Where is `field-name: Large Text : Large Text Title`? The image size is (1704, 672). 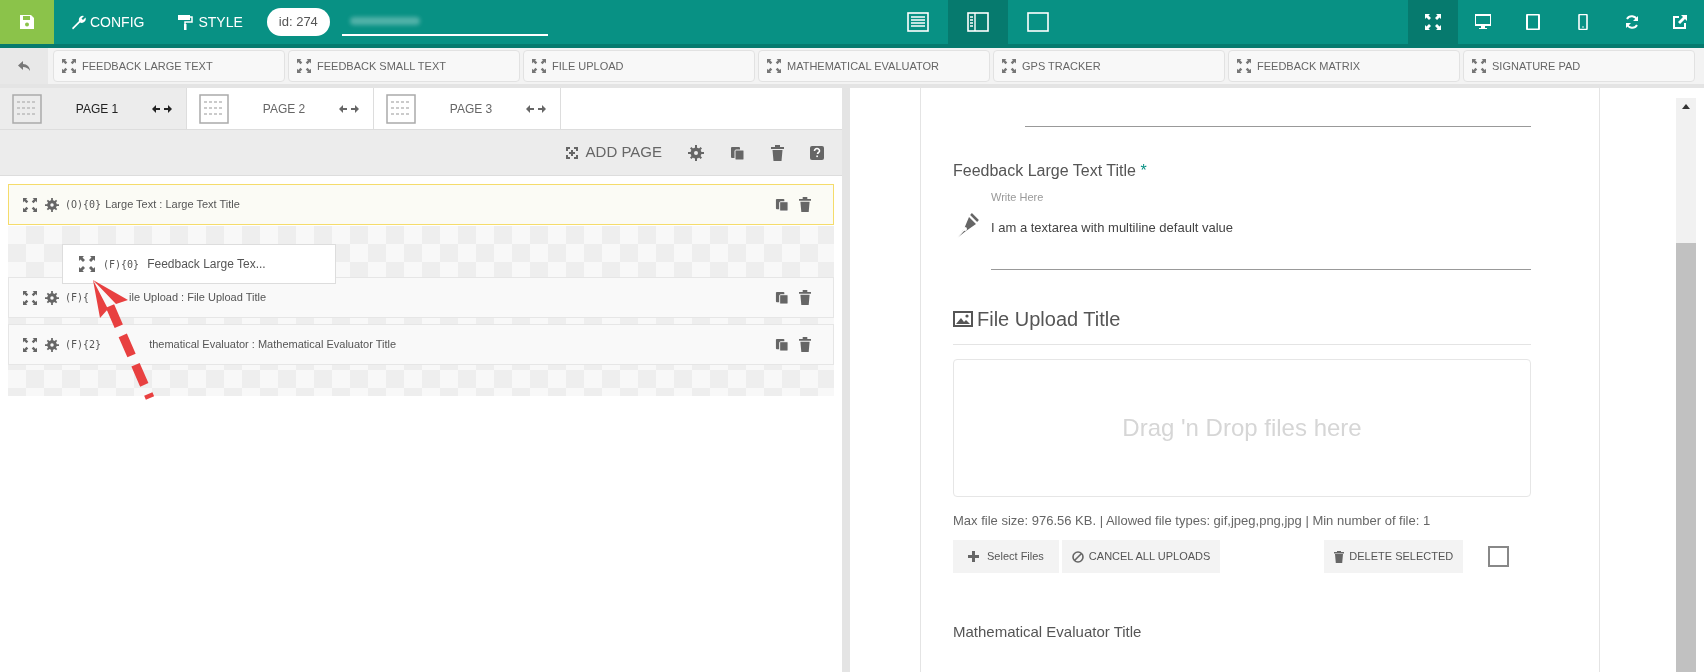
field-name: Large Text : Large Text Title is located at coordinates (172, 205).